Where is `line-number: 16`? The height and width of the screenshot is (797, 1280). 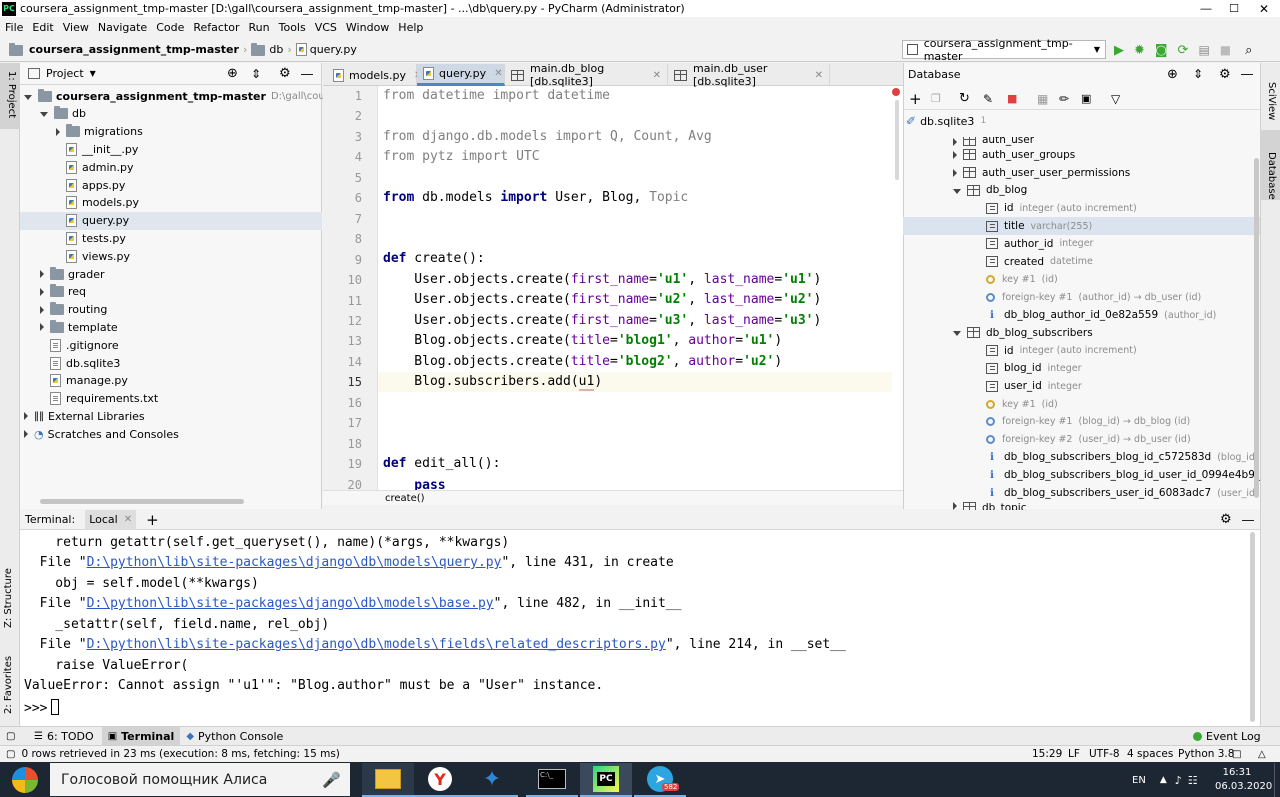
line-number: 16 is located at coordinates (355, 403).